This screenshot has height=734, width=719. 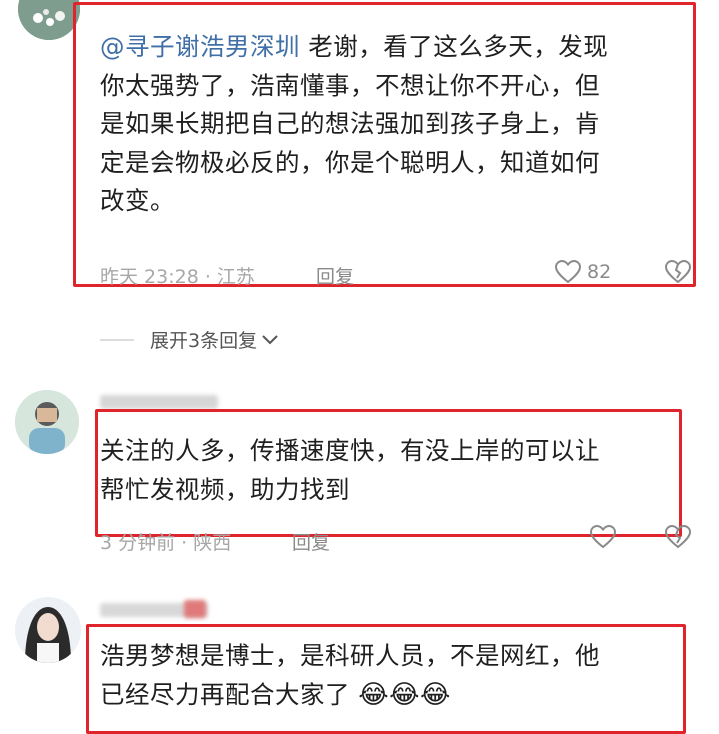 I want to click on like-button, so click(x=603, y=537).